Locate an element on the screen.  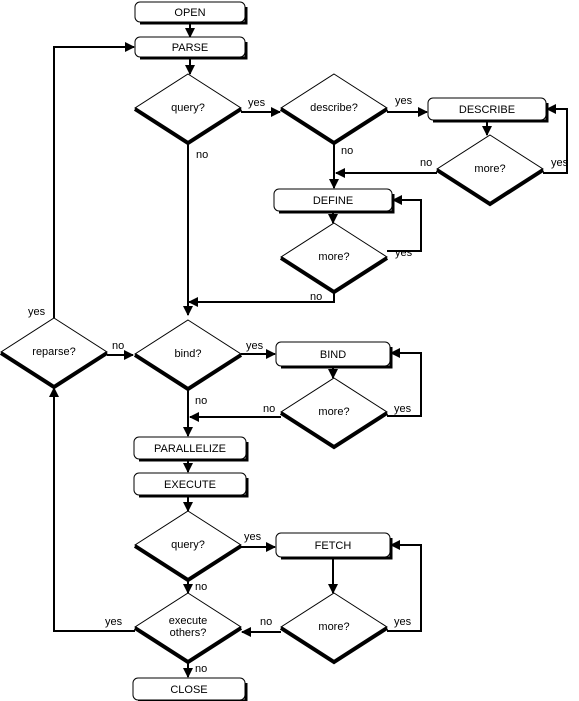
process-label: DEFINE is located at coordinates (333, 201).